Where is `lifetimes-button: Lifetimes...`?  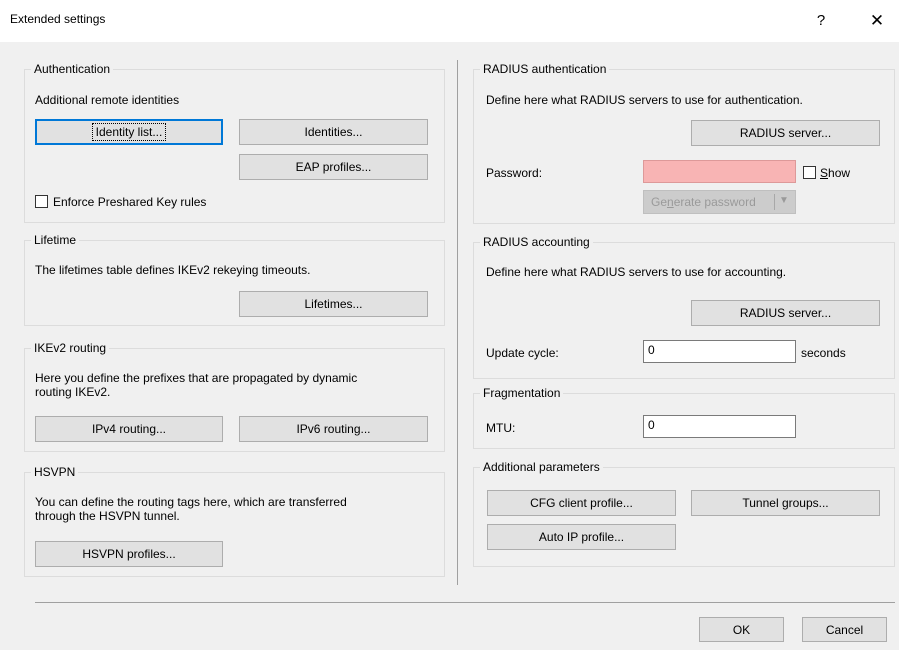 lifetimes-button: Lifetimes... is located at coordinates (333, 304).